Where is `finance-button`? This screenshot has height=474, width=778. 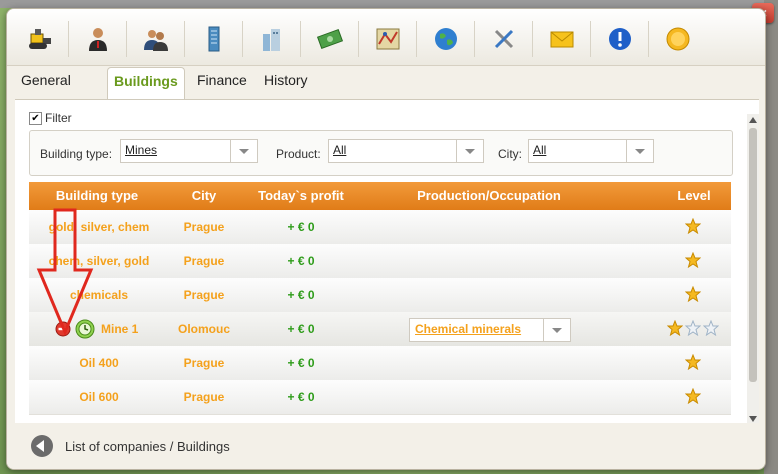
finance-button is located at coordinates (330, 39).